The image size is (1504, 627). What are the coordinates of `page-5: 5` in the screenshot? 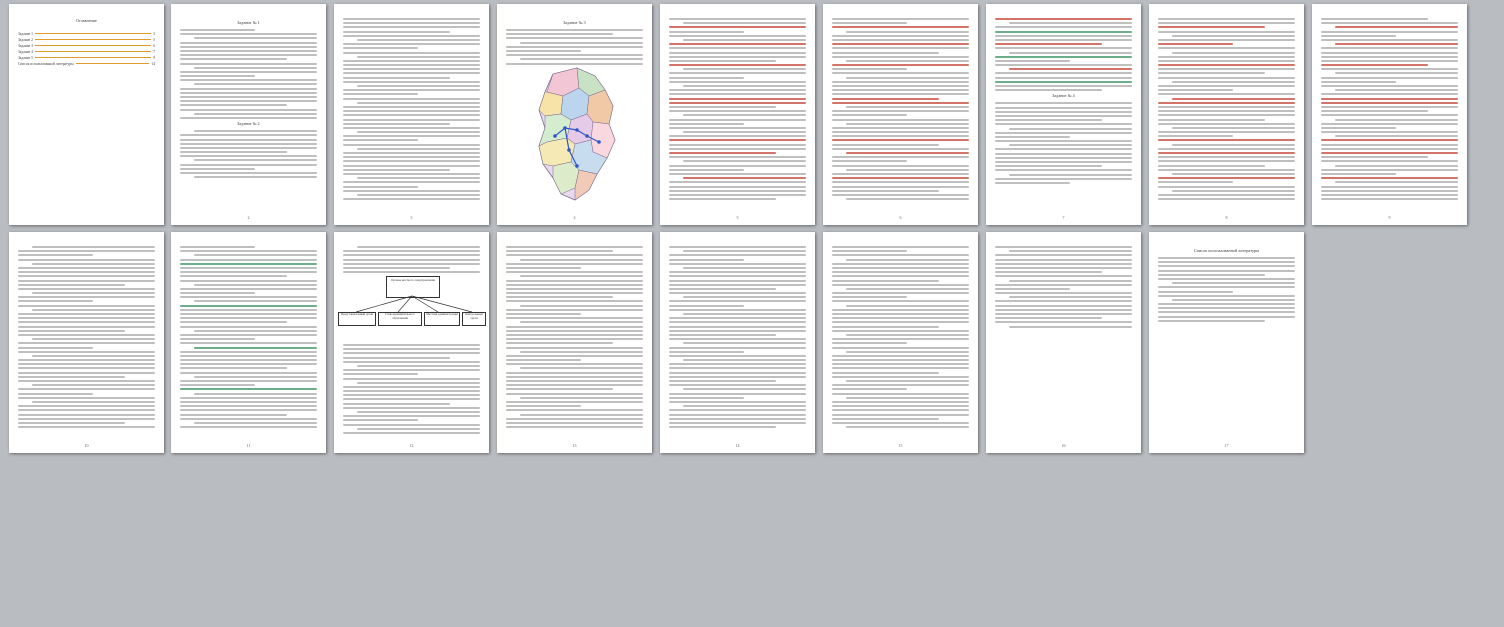 It's located at (737, 114).